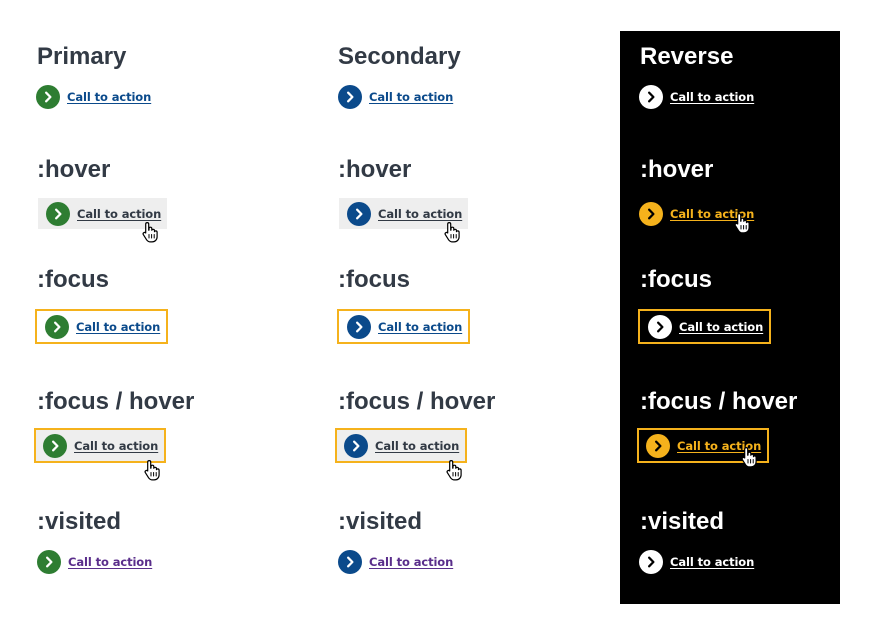 This screenshot has height=636, width=873. What do you see at coordinates (82, 56) in the screenshot?
I see `column-title: Primary` at bounding box center [82, 56].